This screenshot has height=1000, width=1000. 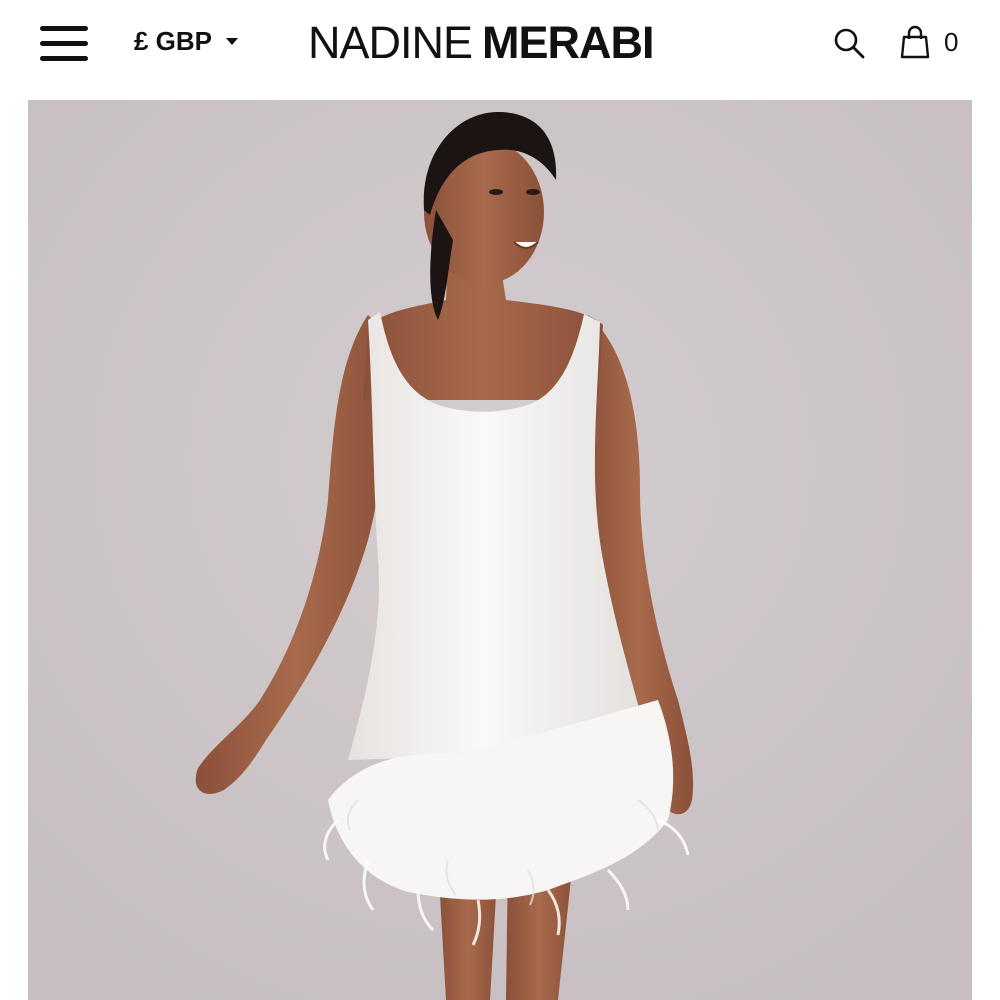 I want to click on chevron-down-icon, so click(x=232, y=41).